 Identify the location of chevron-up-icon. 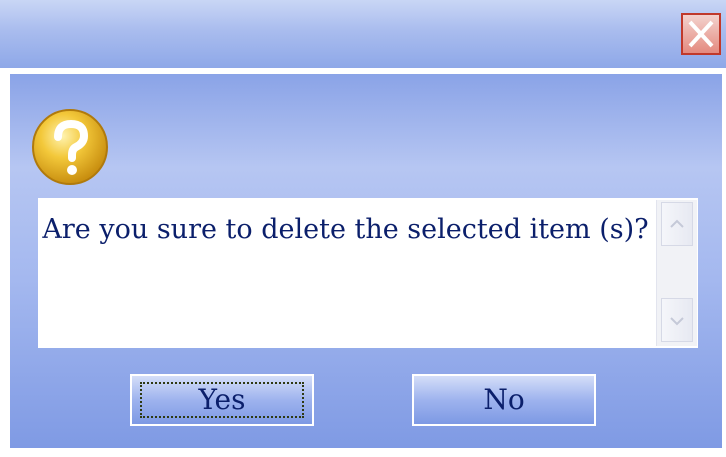
(677, 223).